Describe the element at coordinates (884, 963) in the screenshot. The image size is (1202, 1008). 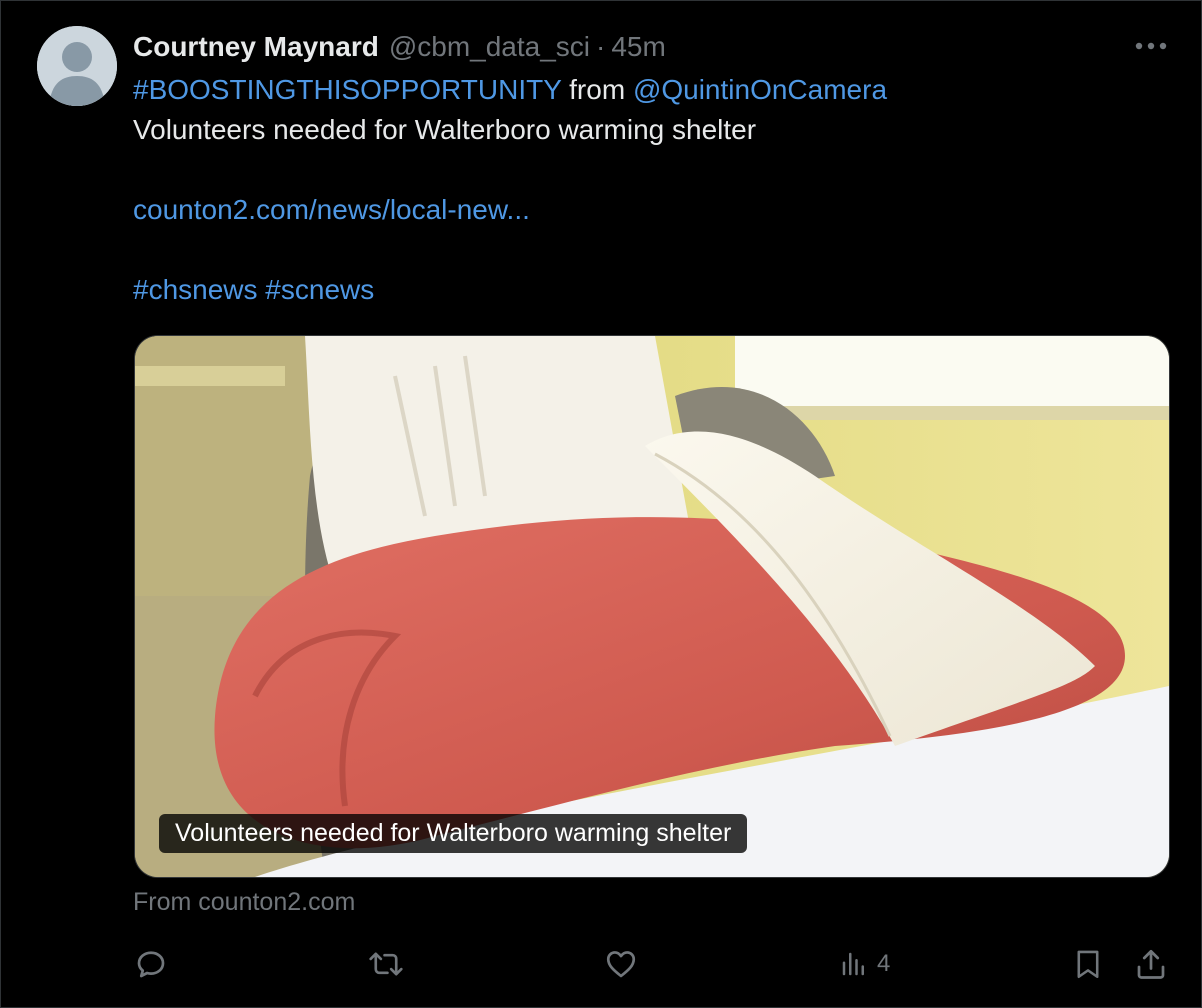
I see `views-count: 4` at that location.